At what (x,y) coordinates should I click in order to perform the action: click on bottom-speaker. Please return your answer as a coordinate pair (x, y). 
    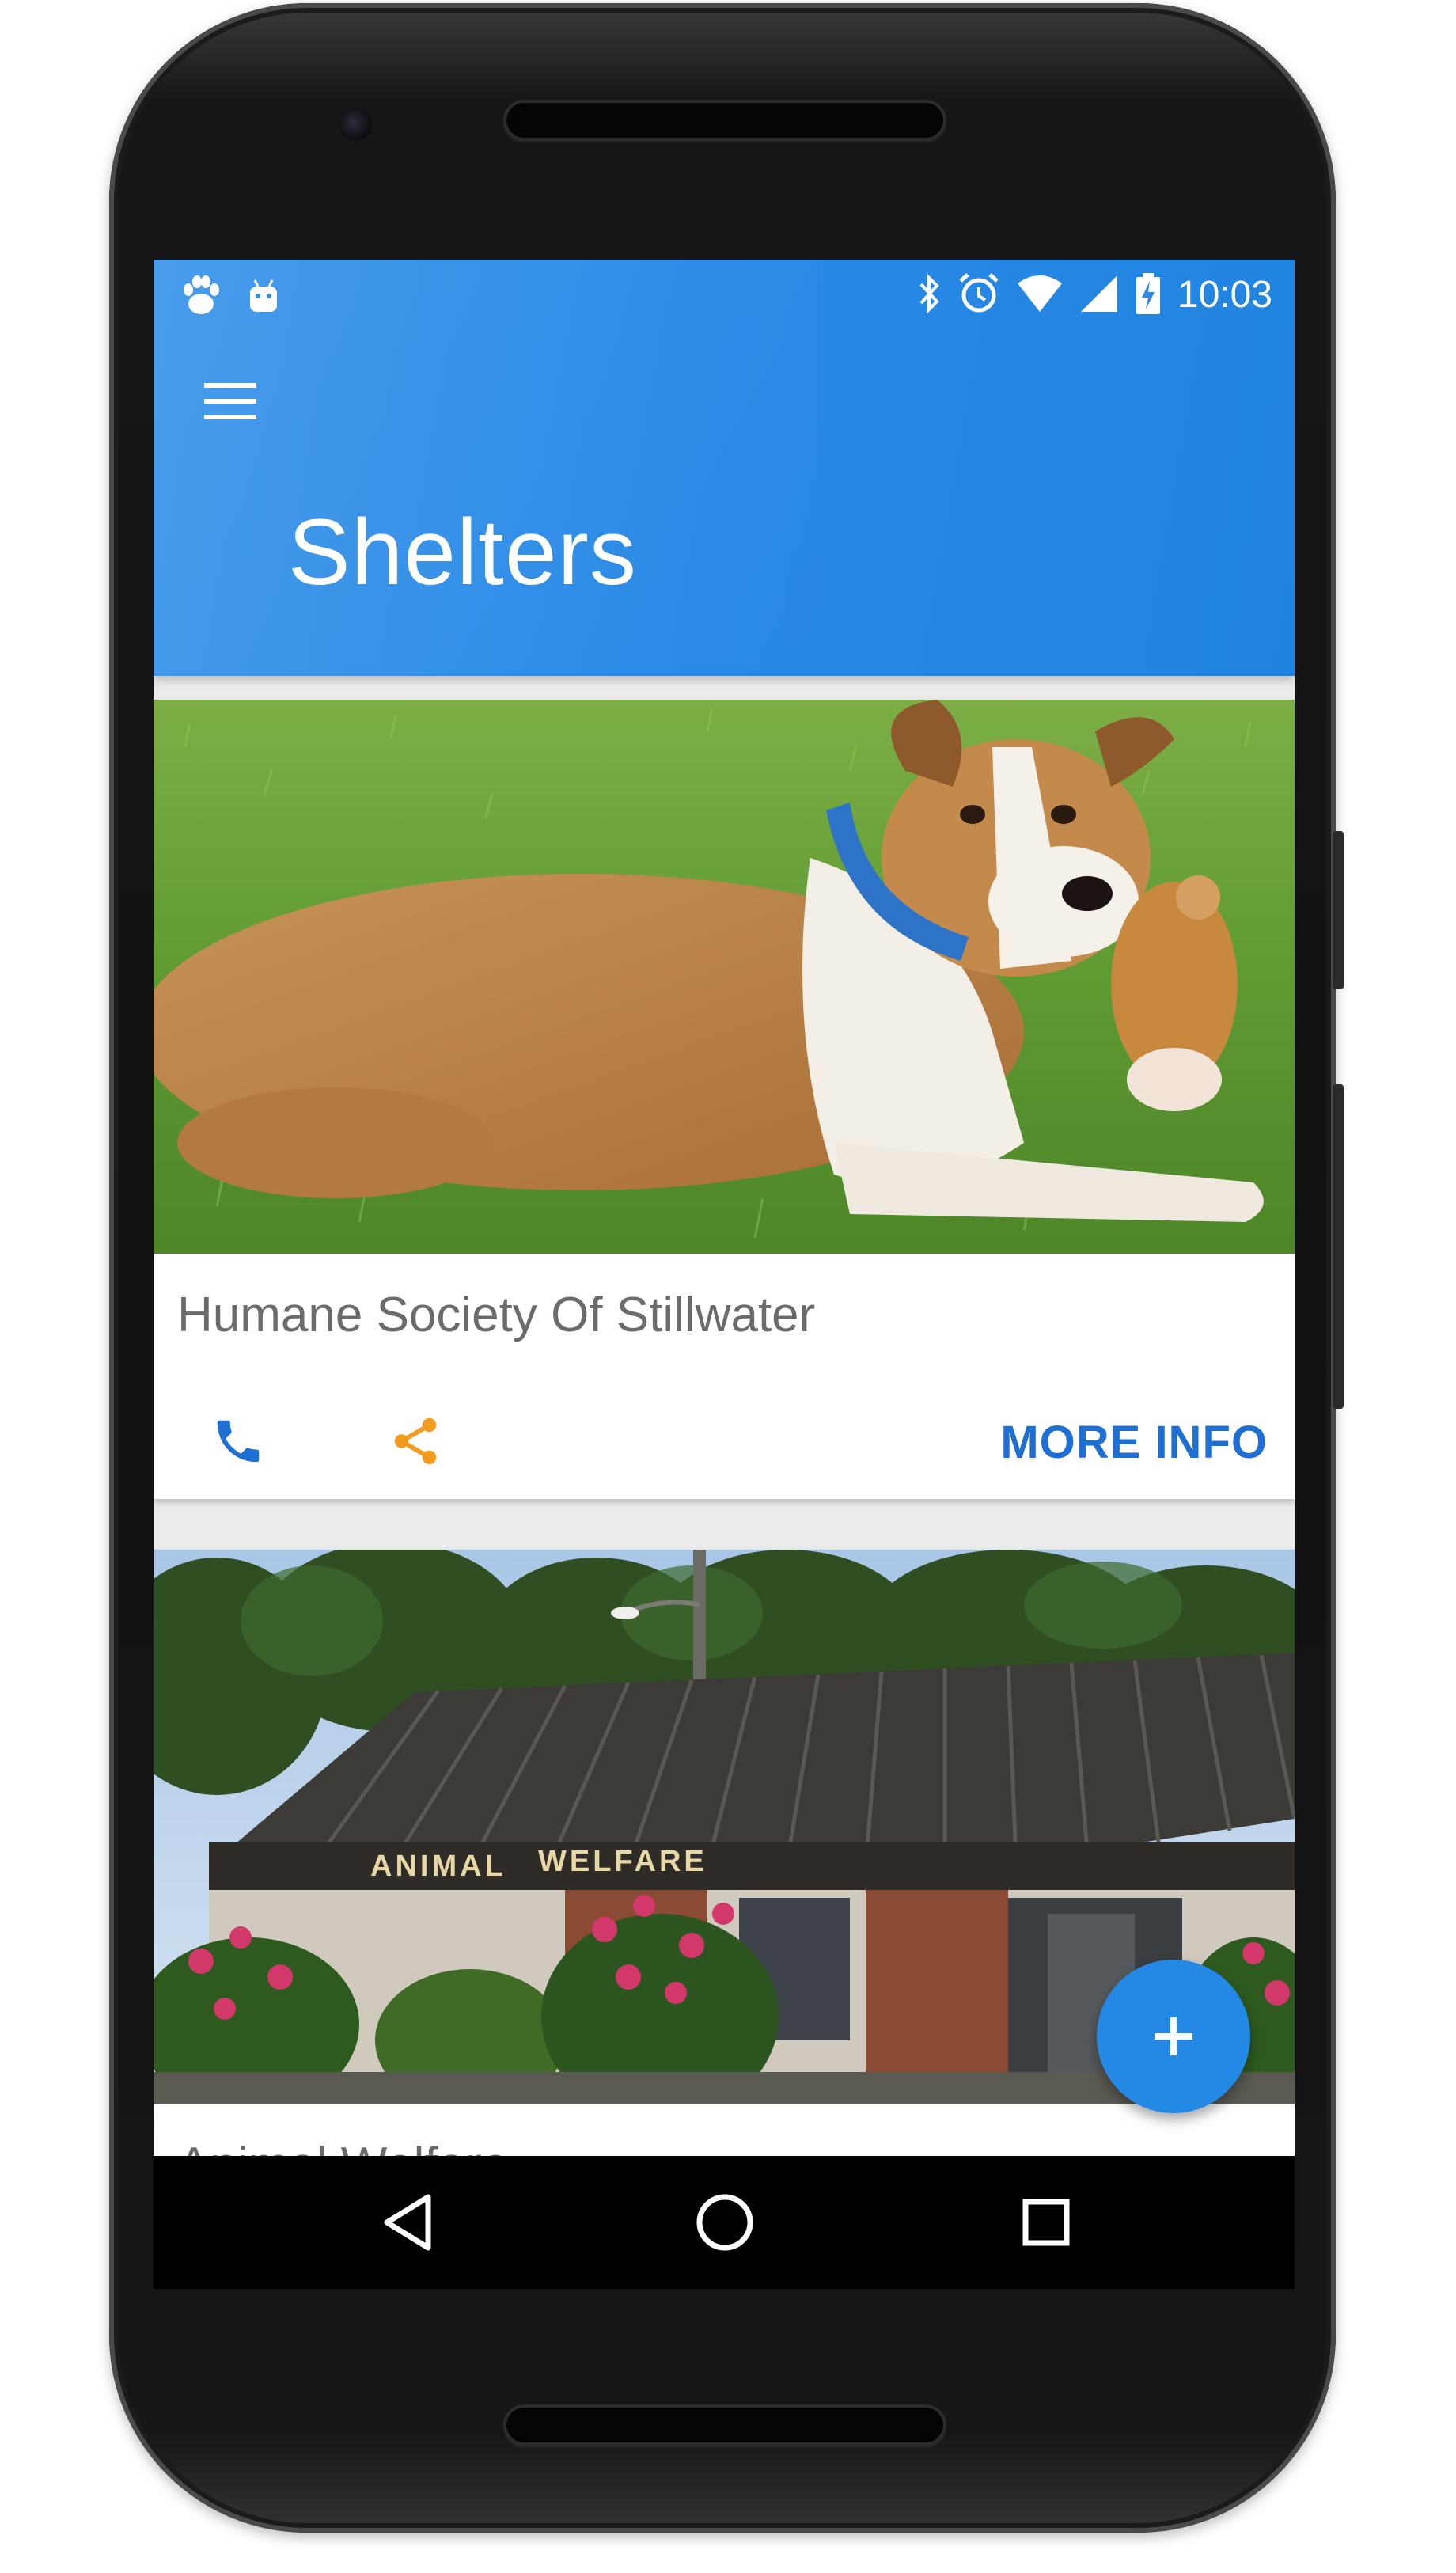
    Looking at the image, I should click on (724, 2425).